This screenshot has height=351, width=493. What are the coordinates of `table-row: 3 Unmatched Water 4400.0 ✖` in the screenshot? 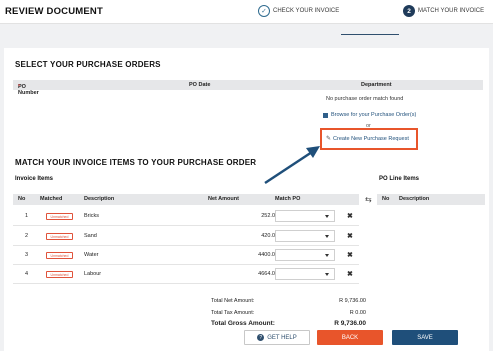 It's located at (186, 255).